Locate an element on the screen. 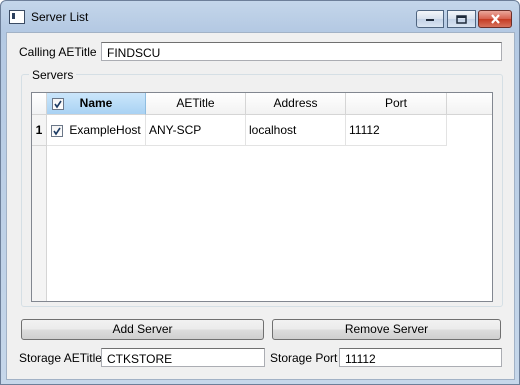 The width and height of the screenshot is (520, 385). remove-server-button: Remove Server is located at coordinates (386, 329).